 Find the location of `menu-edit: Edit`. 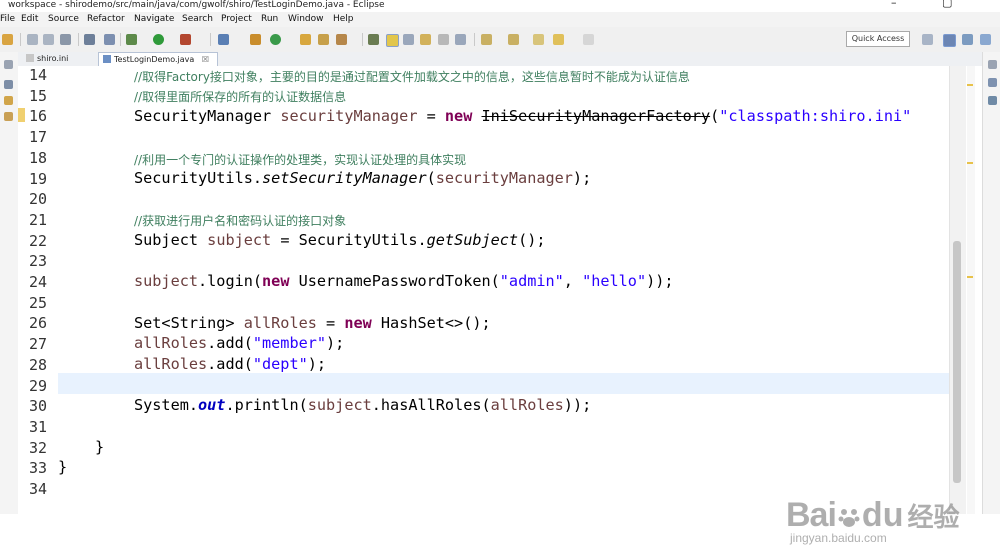

menu-edit: Edit is located at coordinates (29, 19).